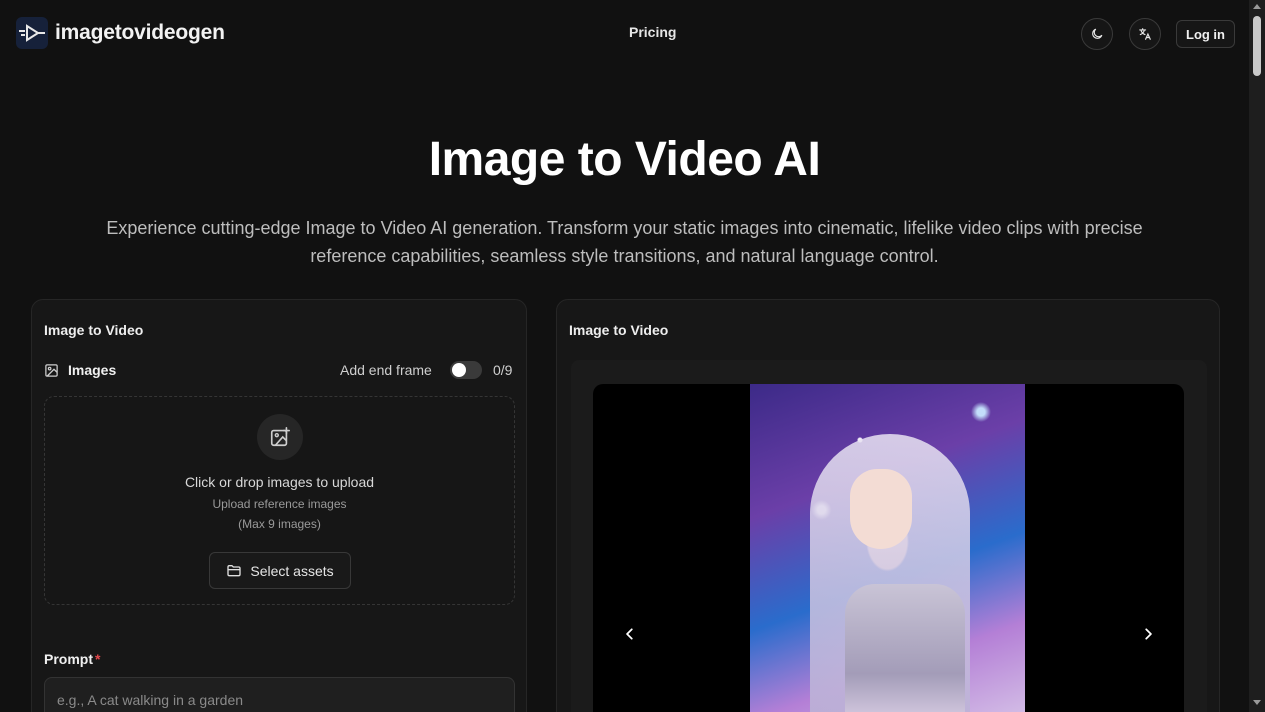  I want to click on preview-figure-face, so click(881, 509).